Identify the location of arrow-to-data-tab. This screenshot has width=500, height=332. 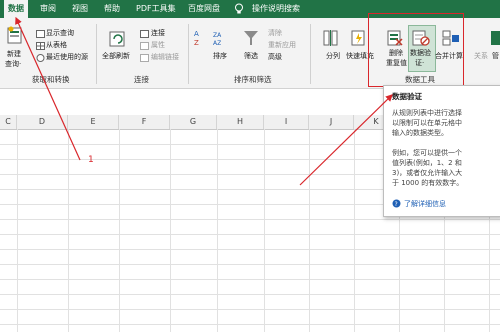
(48, 88).